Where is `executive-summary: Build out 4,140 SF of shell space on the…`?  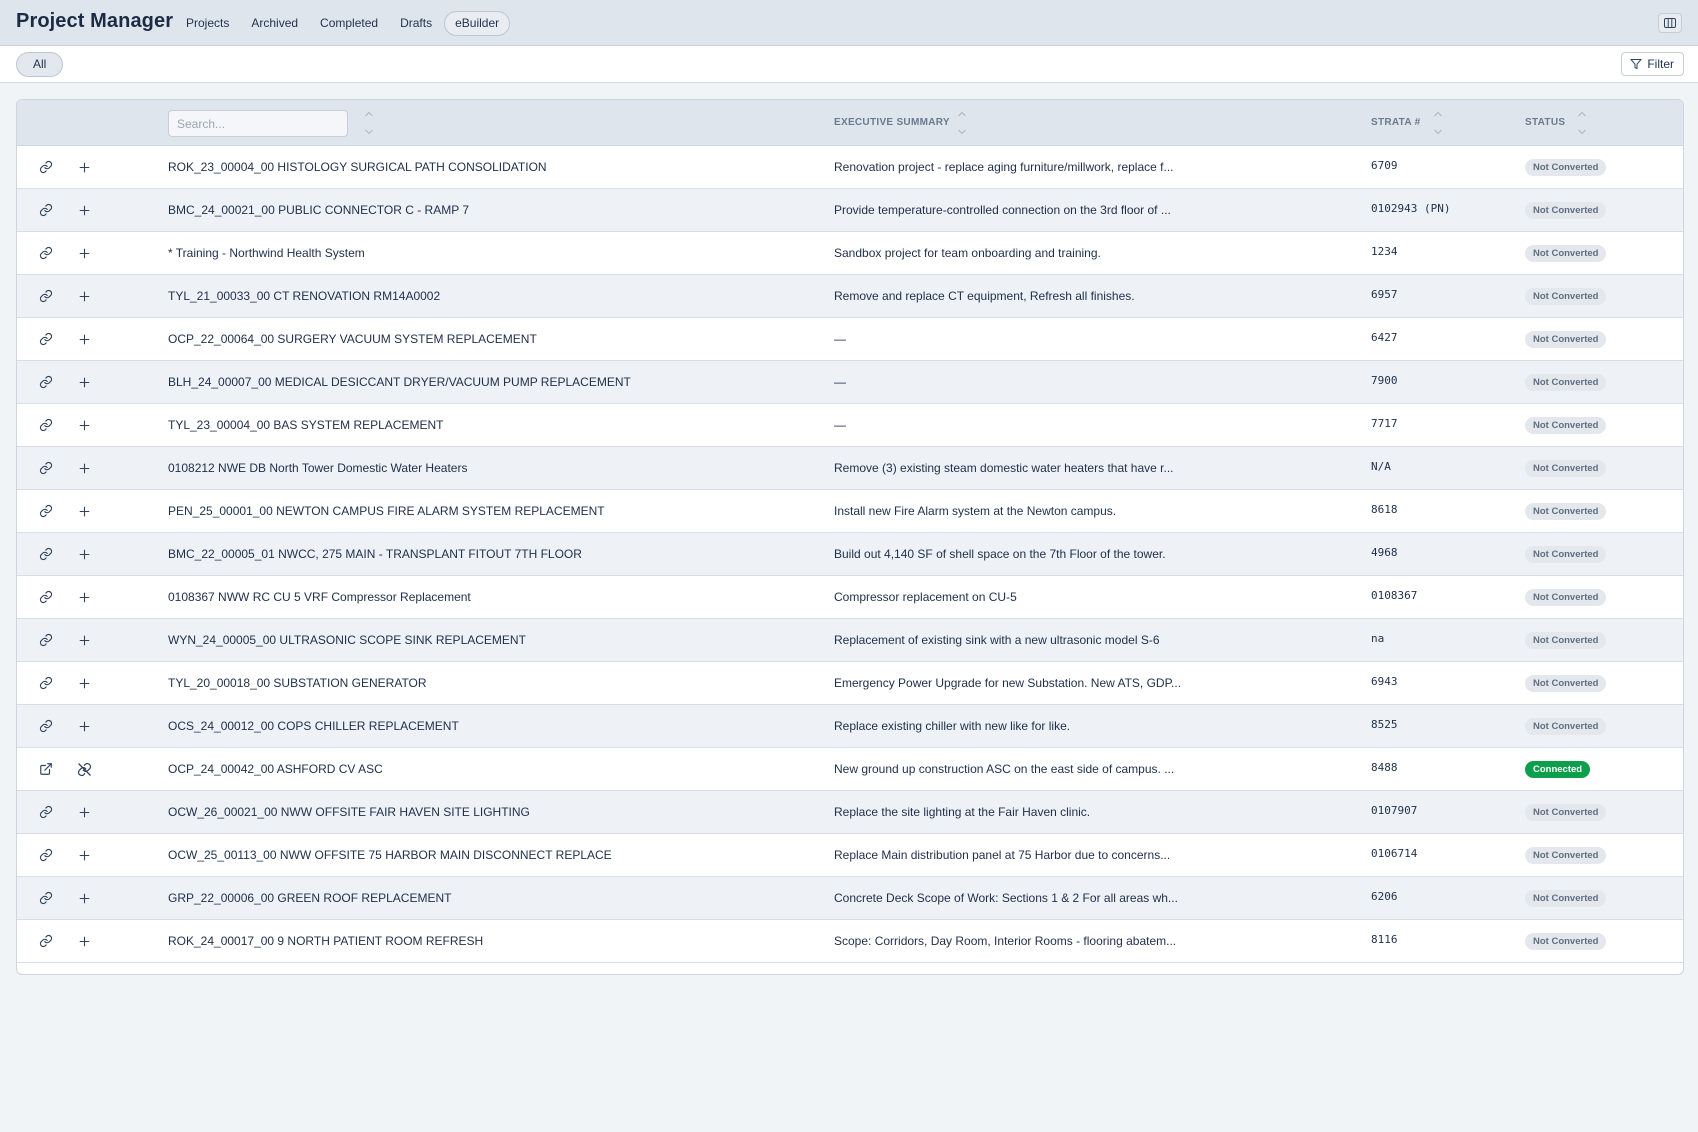 executive-summary: Build out 4,140 SF of shell space on the… is located at coordinates (1000, 554).